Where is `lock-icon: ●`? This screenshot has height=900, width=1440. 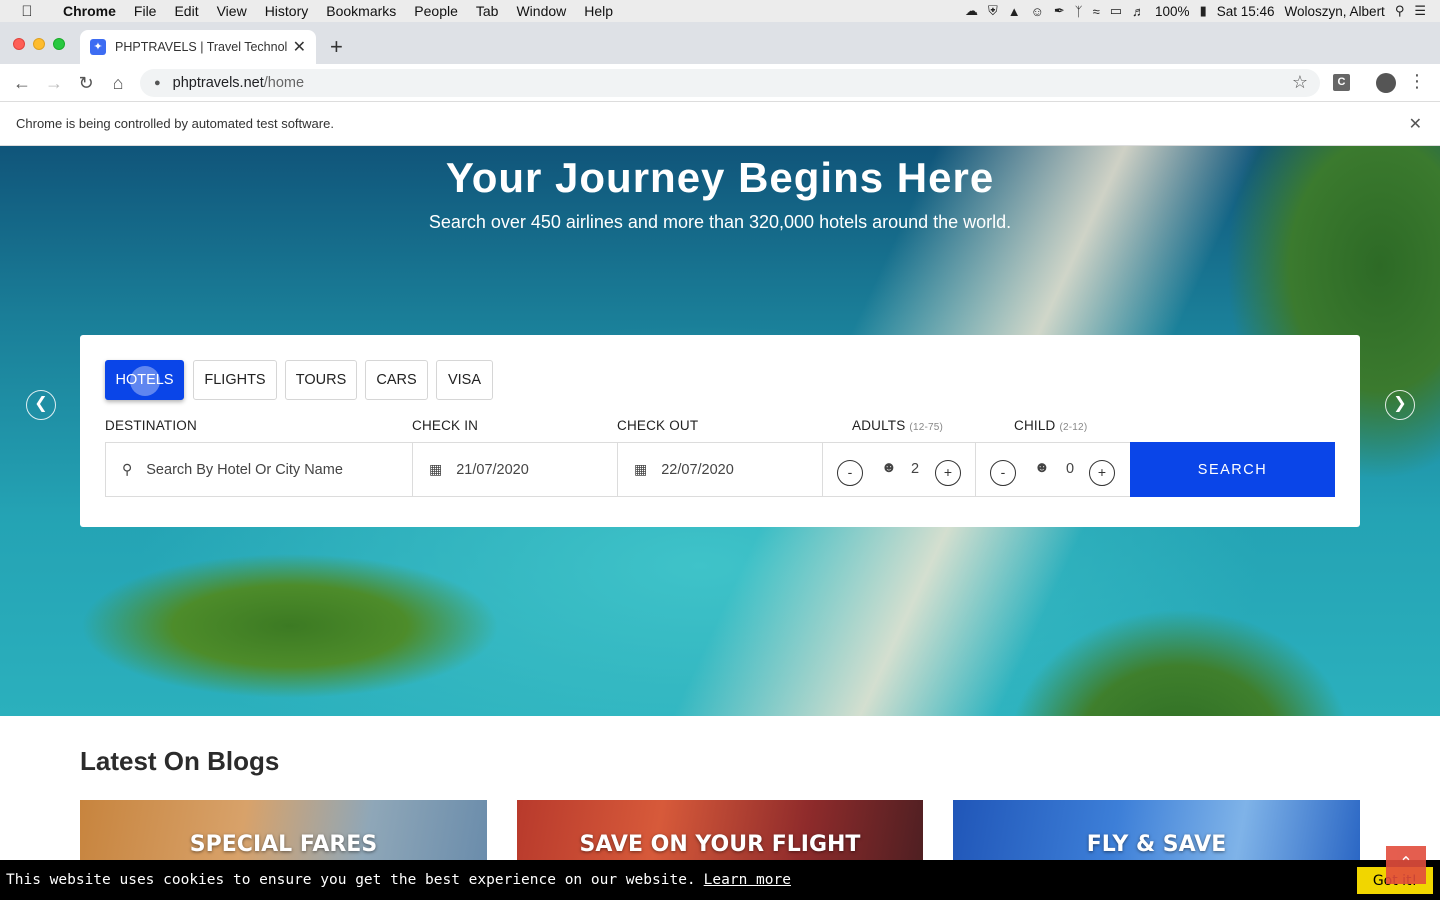 lock-icon: ● is located at coordinates (157, 83).